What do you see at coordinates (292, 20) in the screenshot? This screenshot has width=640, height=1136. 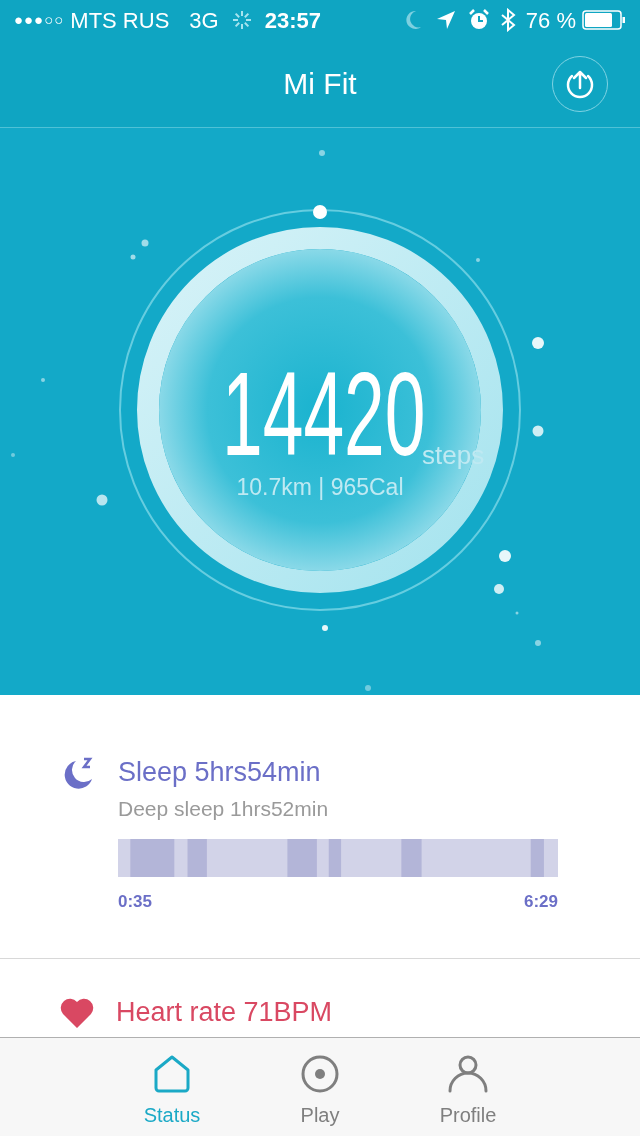 I see `clock: 23:57` at bounding box center [292, 20].